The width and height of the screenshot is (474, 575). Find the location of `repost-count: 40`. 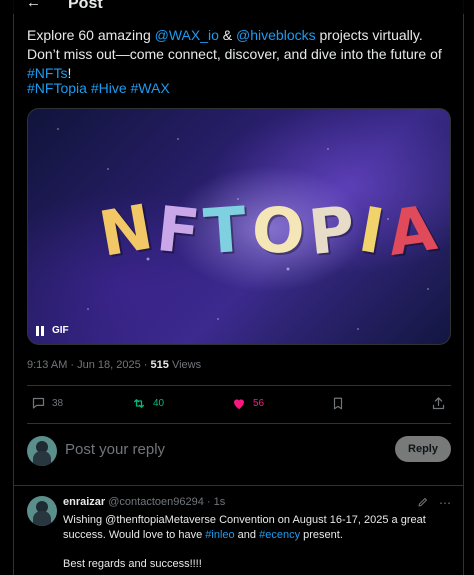

repost-count: 40 is located at coordinates (159, 403).